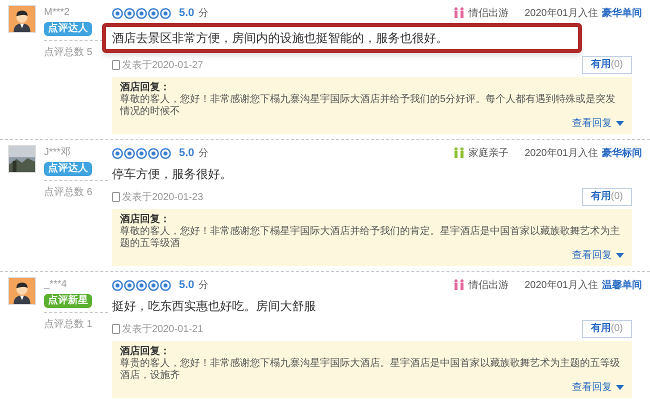 The height and width of the screenshot is (408, 650). What do you see at coordinates (55, 285) in the screenshot?
I see `user-name: _***4` at bounding box center [55, 285].